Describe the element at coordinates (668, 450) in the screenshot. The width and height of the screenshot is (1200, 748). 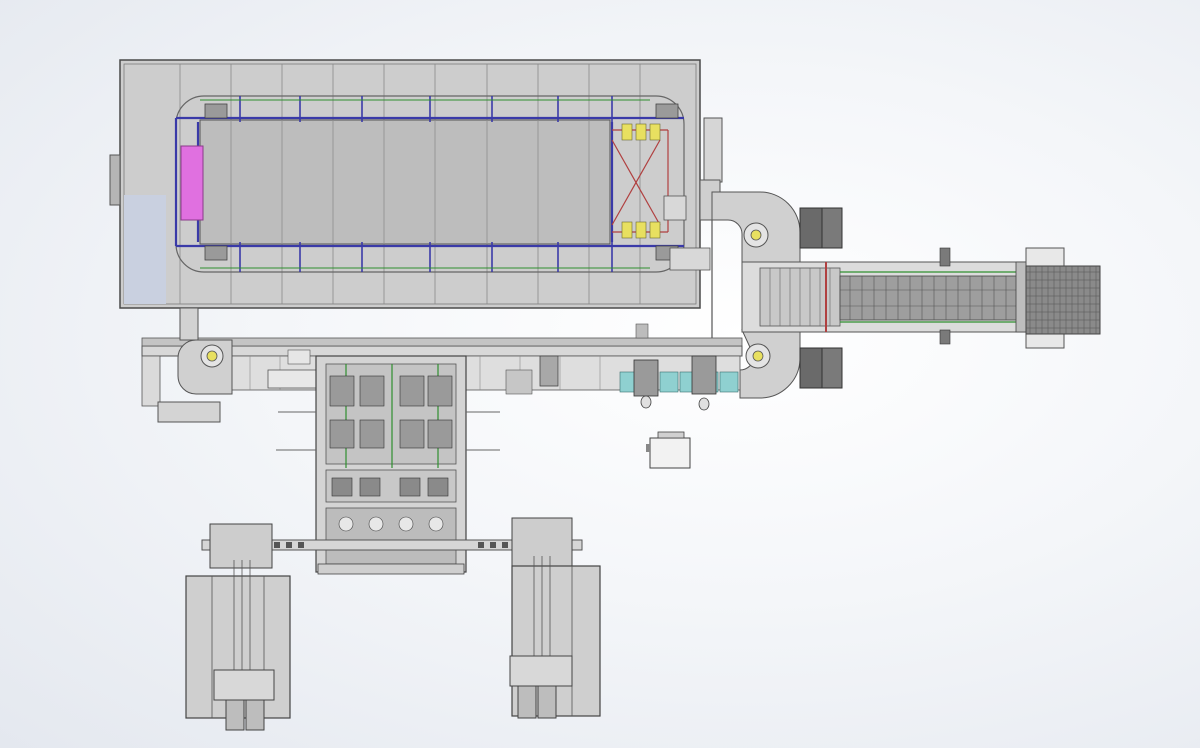
I see `control-box` at that location.